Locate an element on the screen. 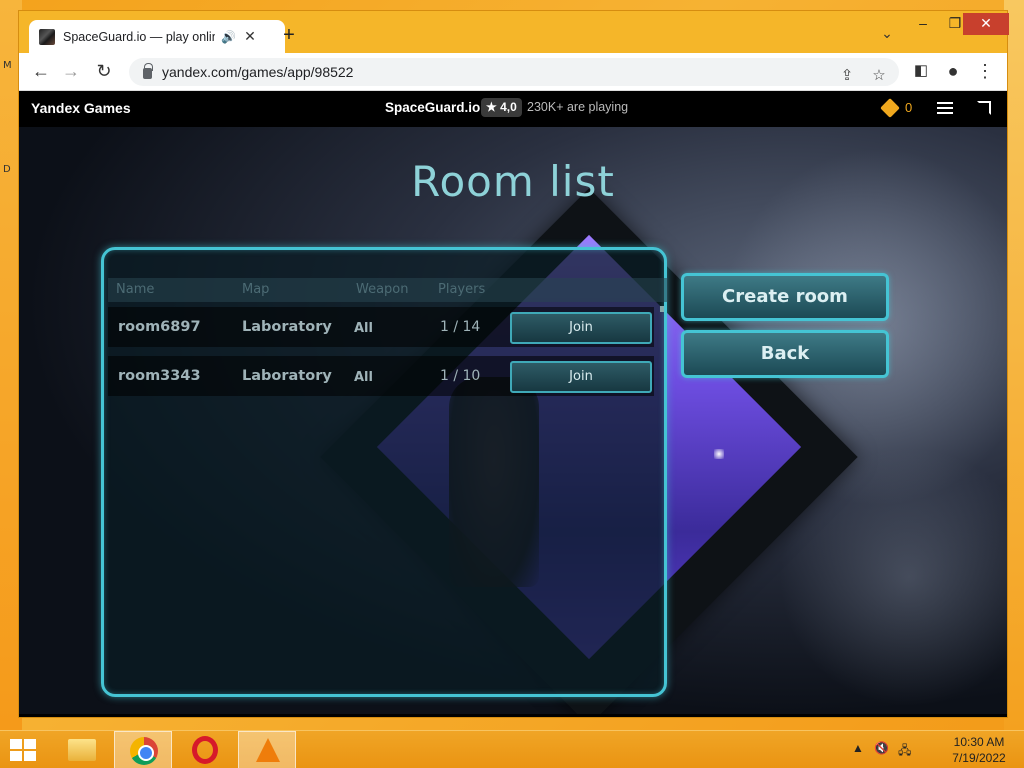  room-players: 1 / 14 is located at coordinates (460, 327).